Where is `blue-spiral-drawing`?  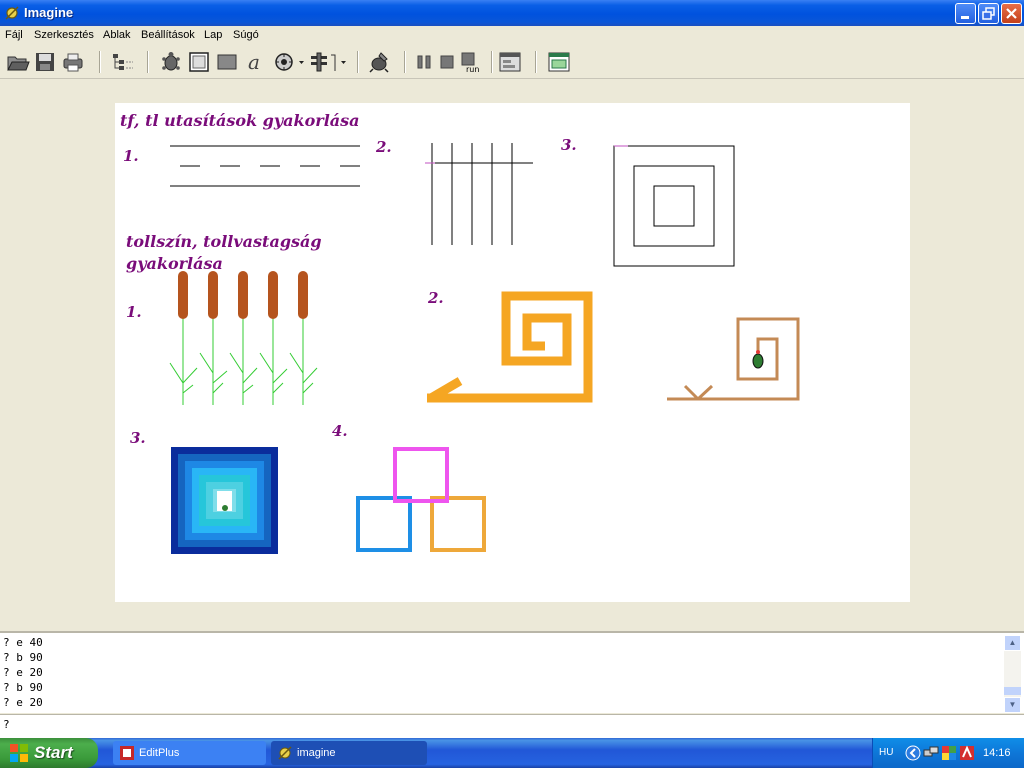
blue-spiral-drawing is located at coordinates (224, 500).